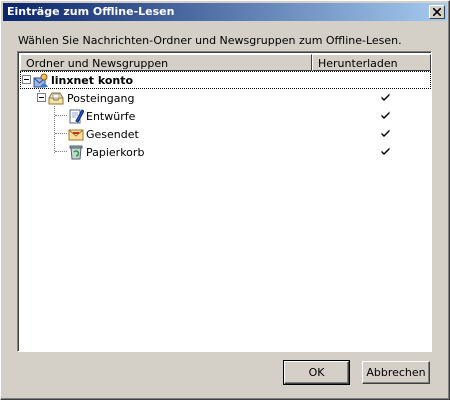 The image size is (450, 400). What do you see at coordinates (112, 134) in the screenshot?
I see `tree-label: Gesendet` at bounding box center [112, 134].